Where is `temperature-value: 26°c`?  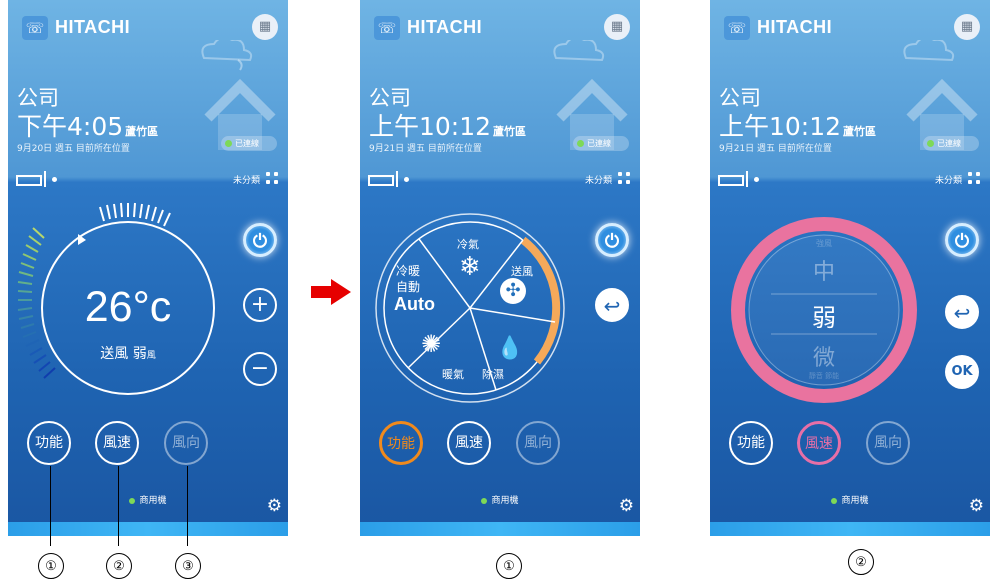 temperature-value: 26°c is located at coordinates (128, 307).